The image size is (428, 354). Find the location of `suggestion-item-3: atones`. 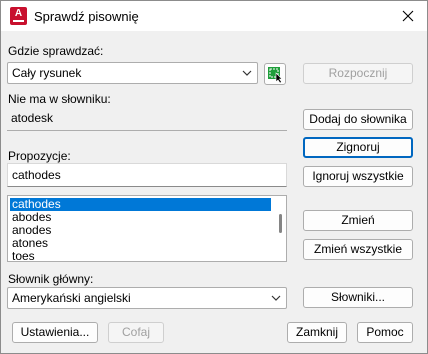

suggestion-item-3: atones is located at coordinates (140, 243).